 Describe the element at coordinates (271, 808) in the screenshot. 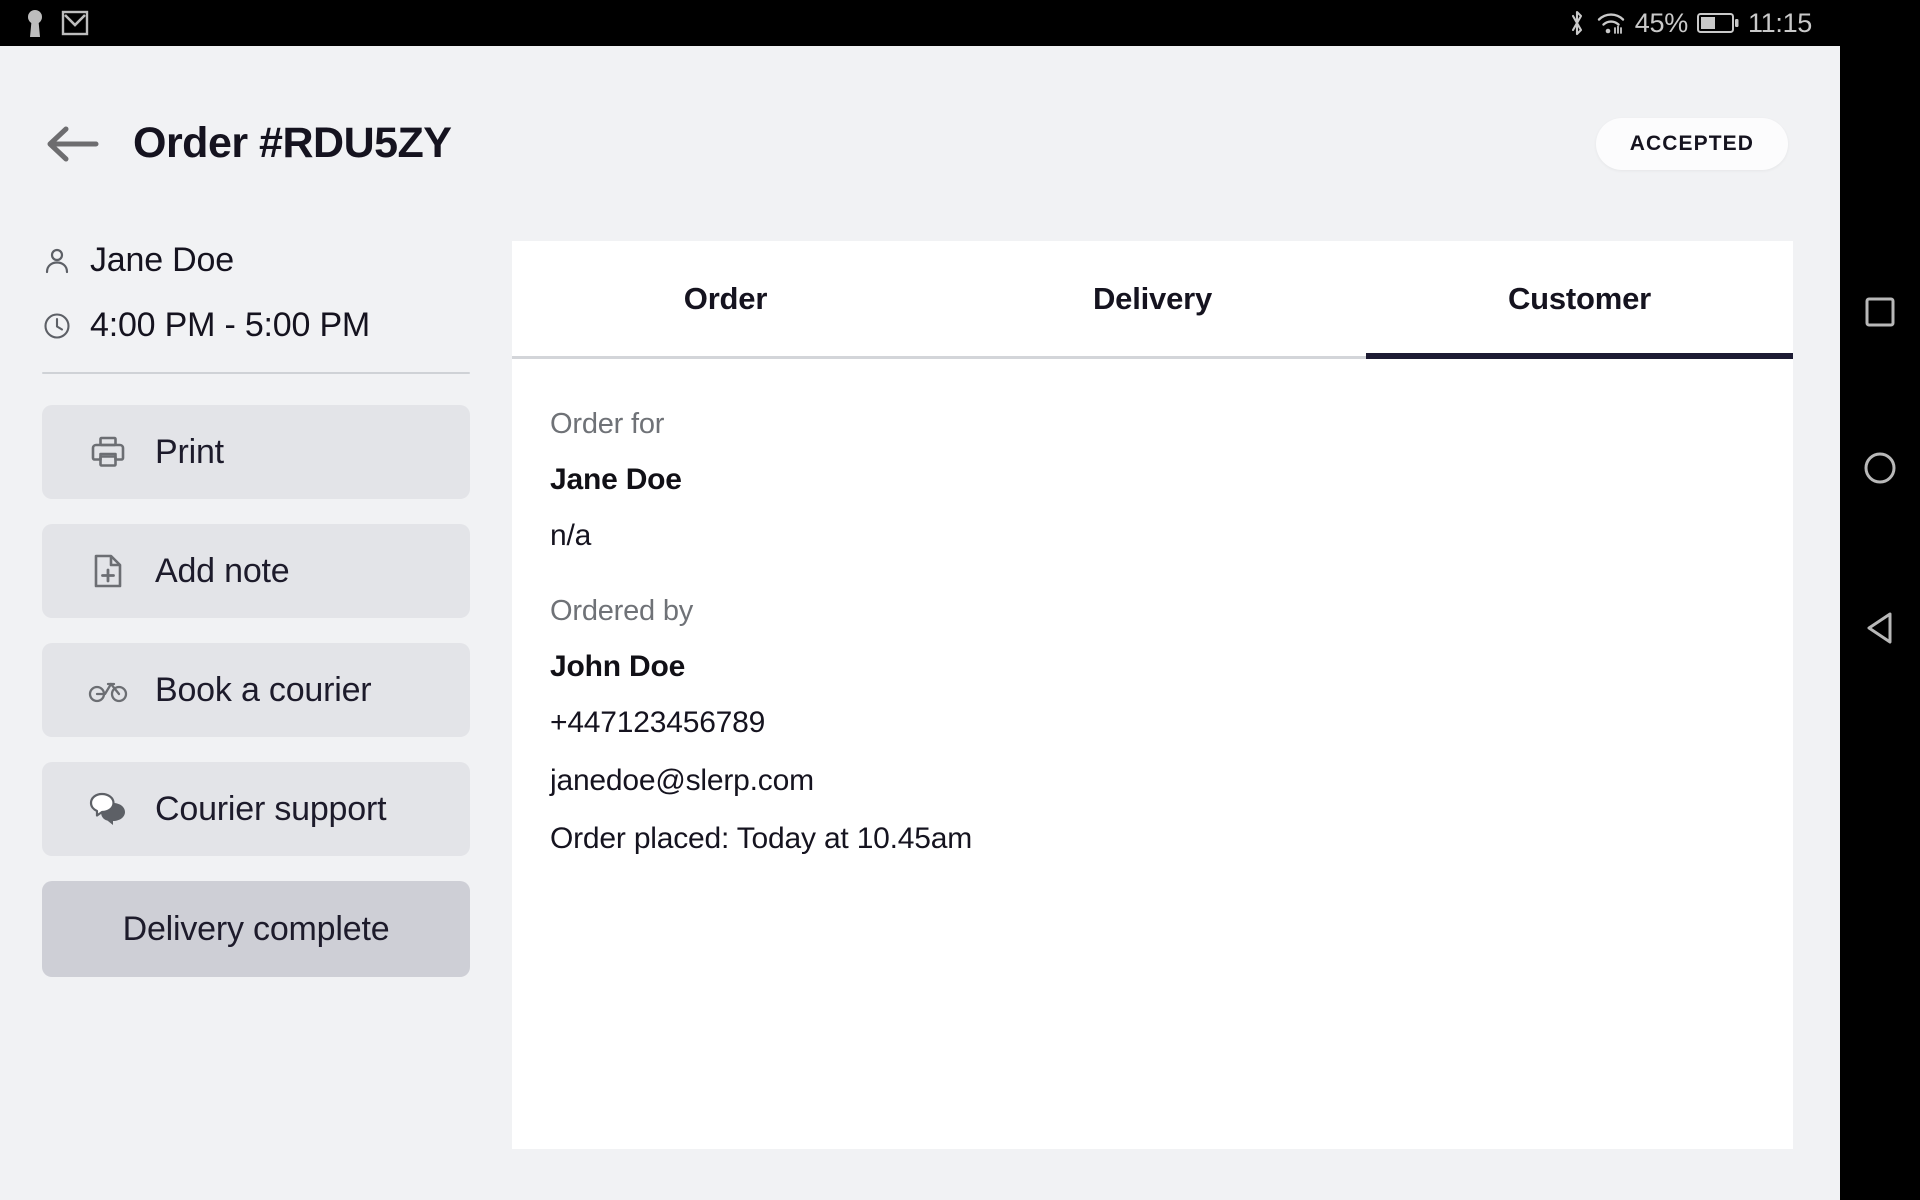

I see `courier-support-button-label: Courier support` at that location.